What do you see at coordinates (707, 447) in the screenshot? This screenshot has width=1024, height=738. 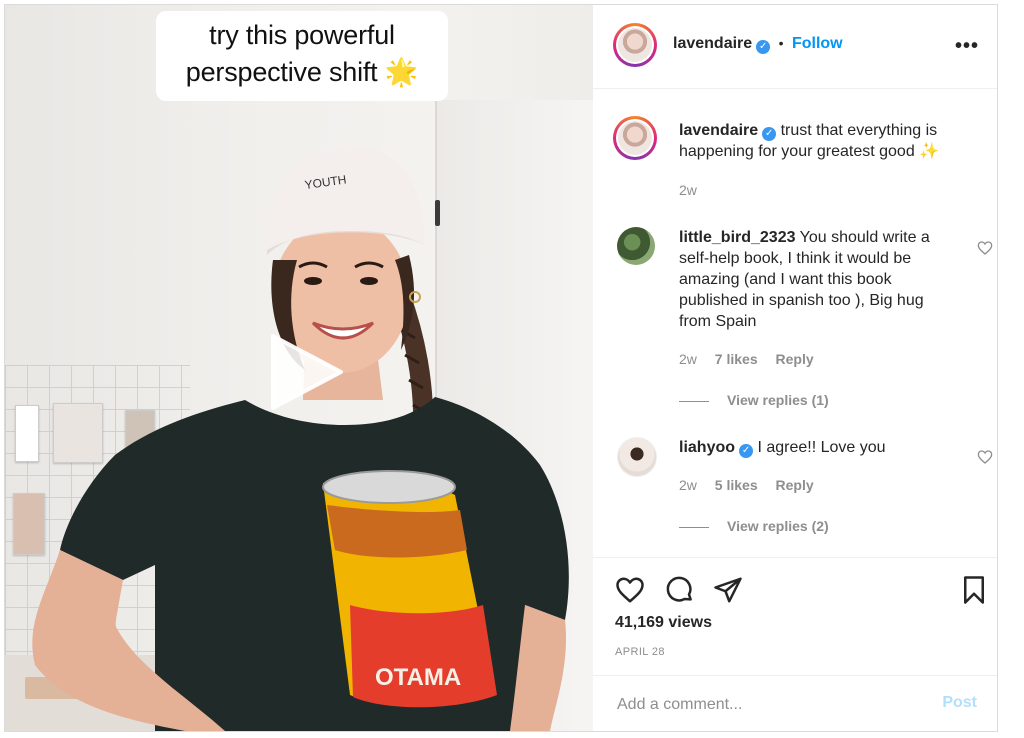 I see `comment-username: liahyoo` at bounding box center [707, 447].